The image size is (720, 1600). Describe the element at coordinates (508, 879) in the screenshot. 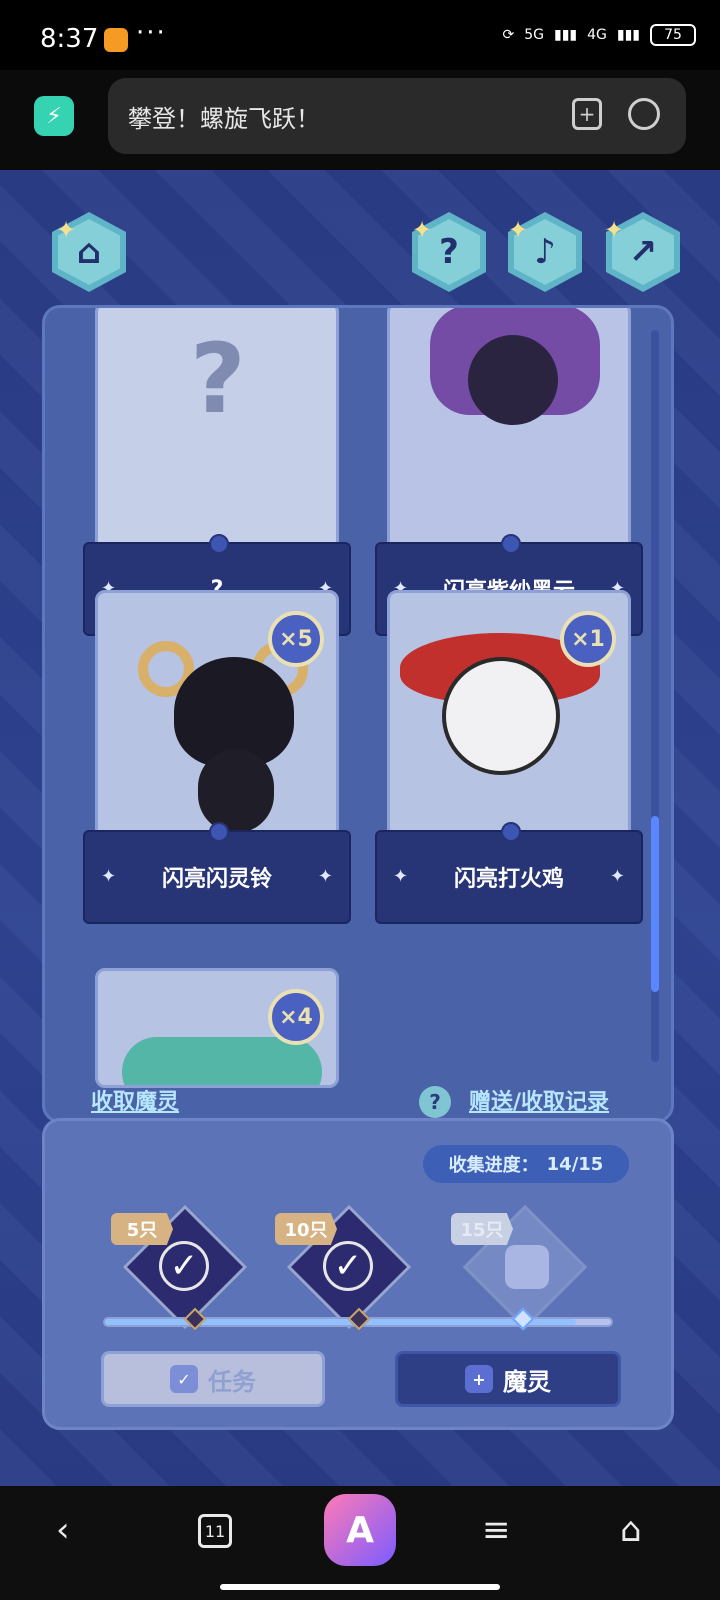

I see `card-name: 闪亮打火鸡` at that location.